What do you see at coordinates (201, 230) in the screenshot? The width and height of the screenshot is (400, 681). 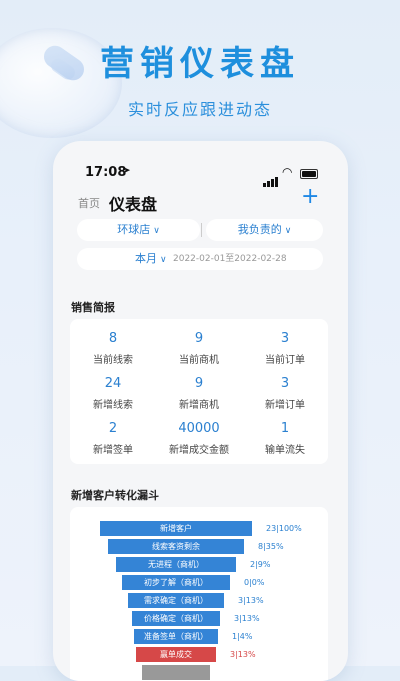 I see `filter-divider` at bounding box center [201, 230].